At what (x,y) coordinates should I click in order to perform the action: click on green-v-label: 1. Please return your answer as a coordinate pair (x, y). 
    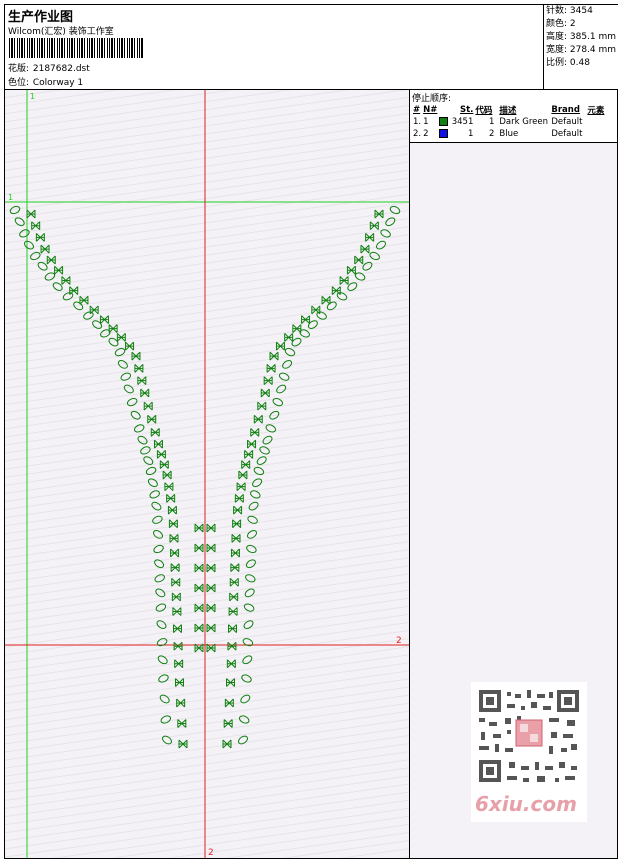
    Looking at the image, I should click on (32, 96).